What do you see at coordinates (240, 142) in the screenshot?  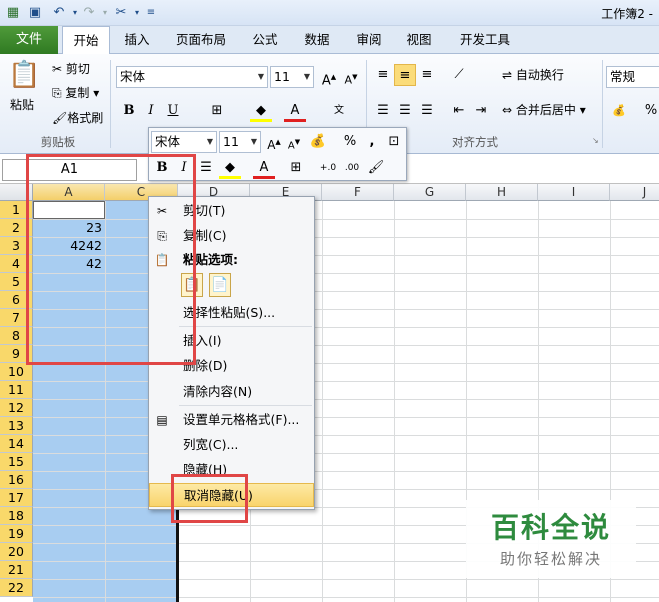 I see `mini-size-combo: 11 ▼` at bounding box center [240, 142].